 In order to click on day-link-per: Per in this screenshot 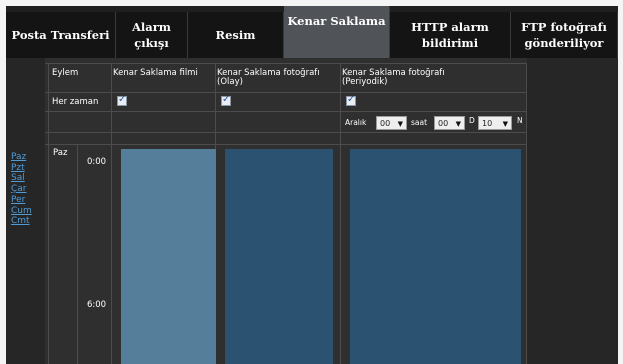, I will do `click(28, 200)`.